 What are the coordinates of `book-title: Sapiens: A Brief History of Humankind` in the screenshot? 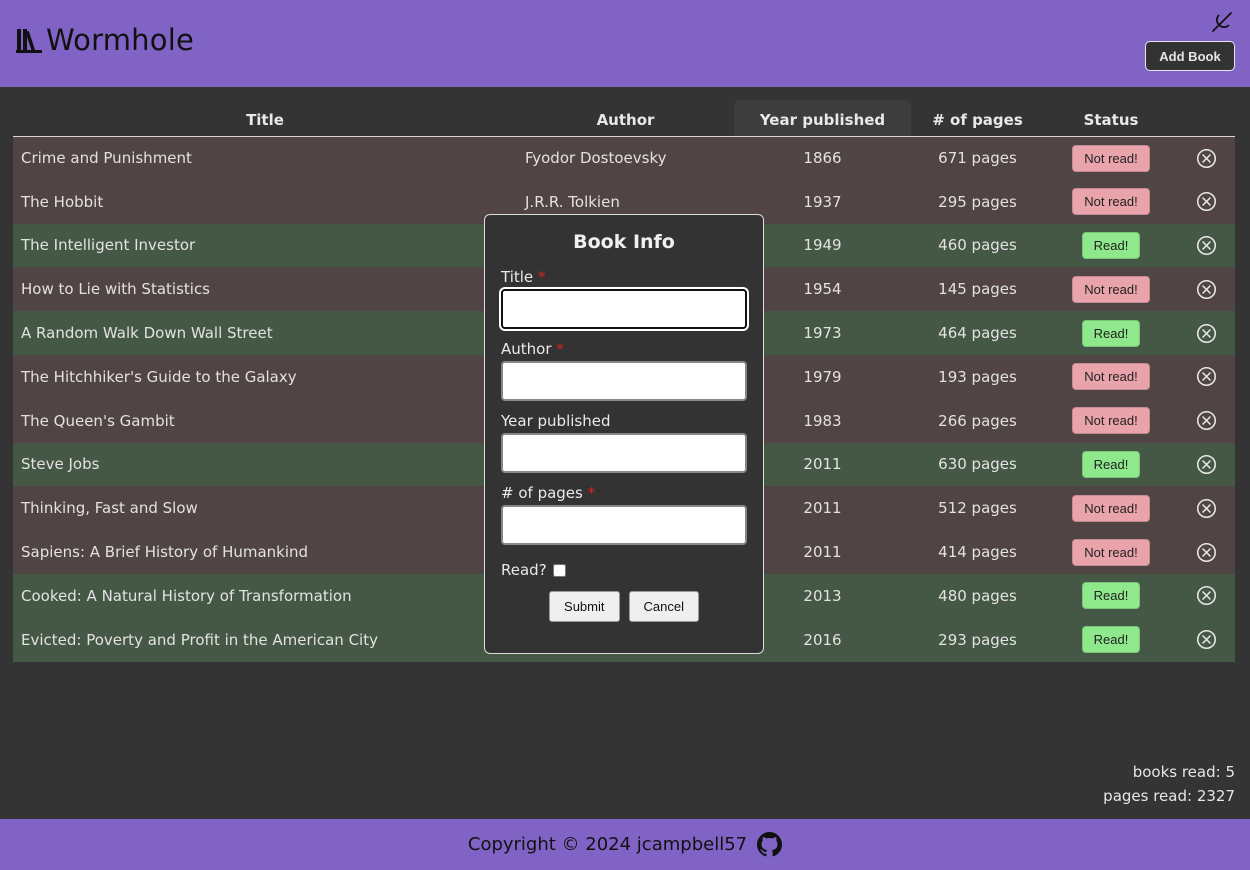 It's located at (165, 552).